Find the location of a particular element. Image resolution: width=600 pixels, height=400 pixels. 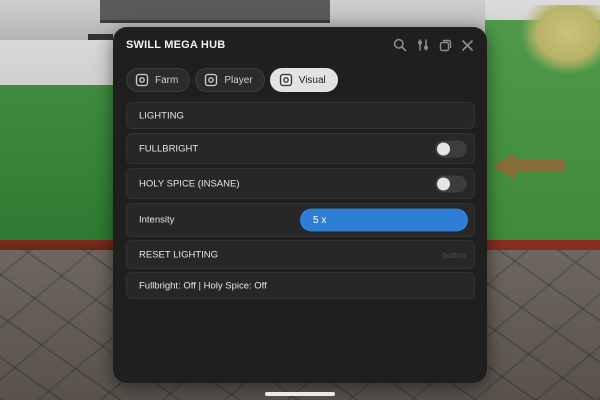

window-title: SWILL MEGA HUB is located at coordinates (176, 45).